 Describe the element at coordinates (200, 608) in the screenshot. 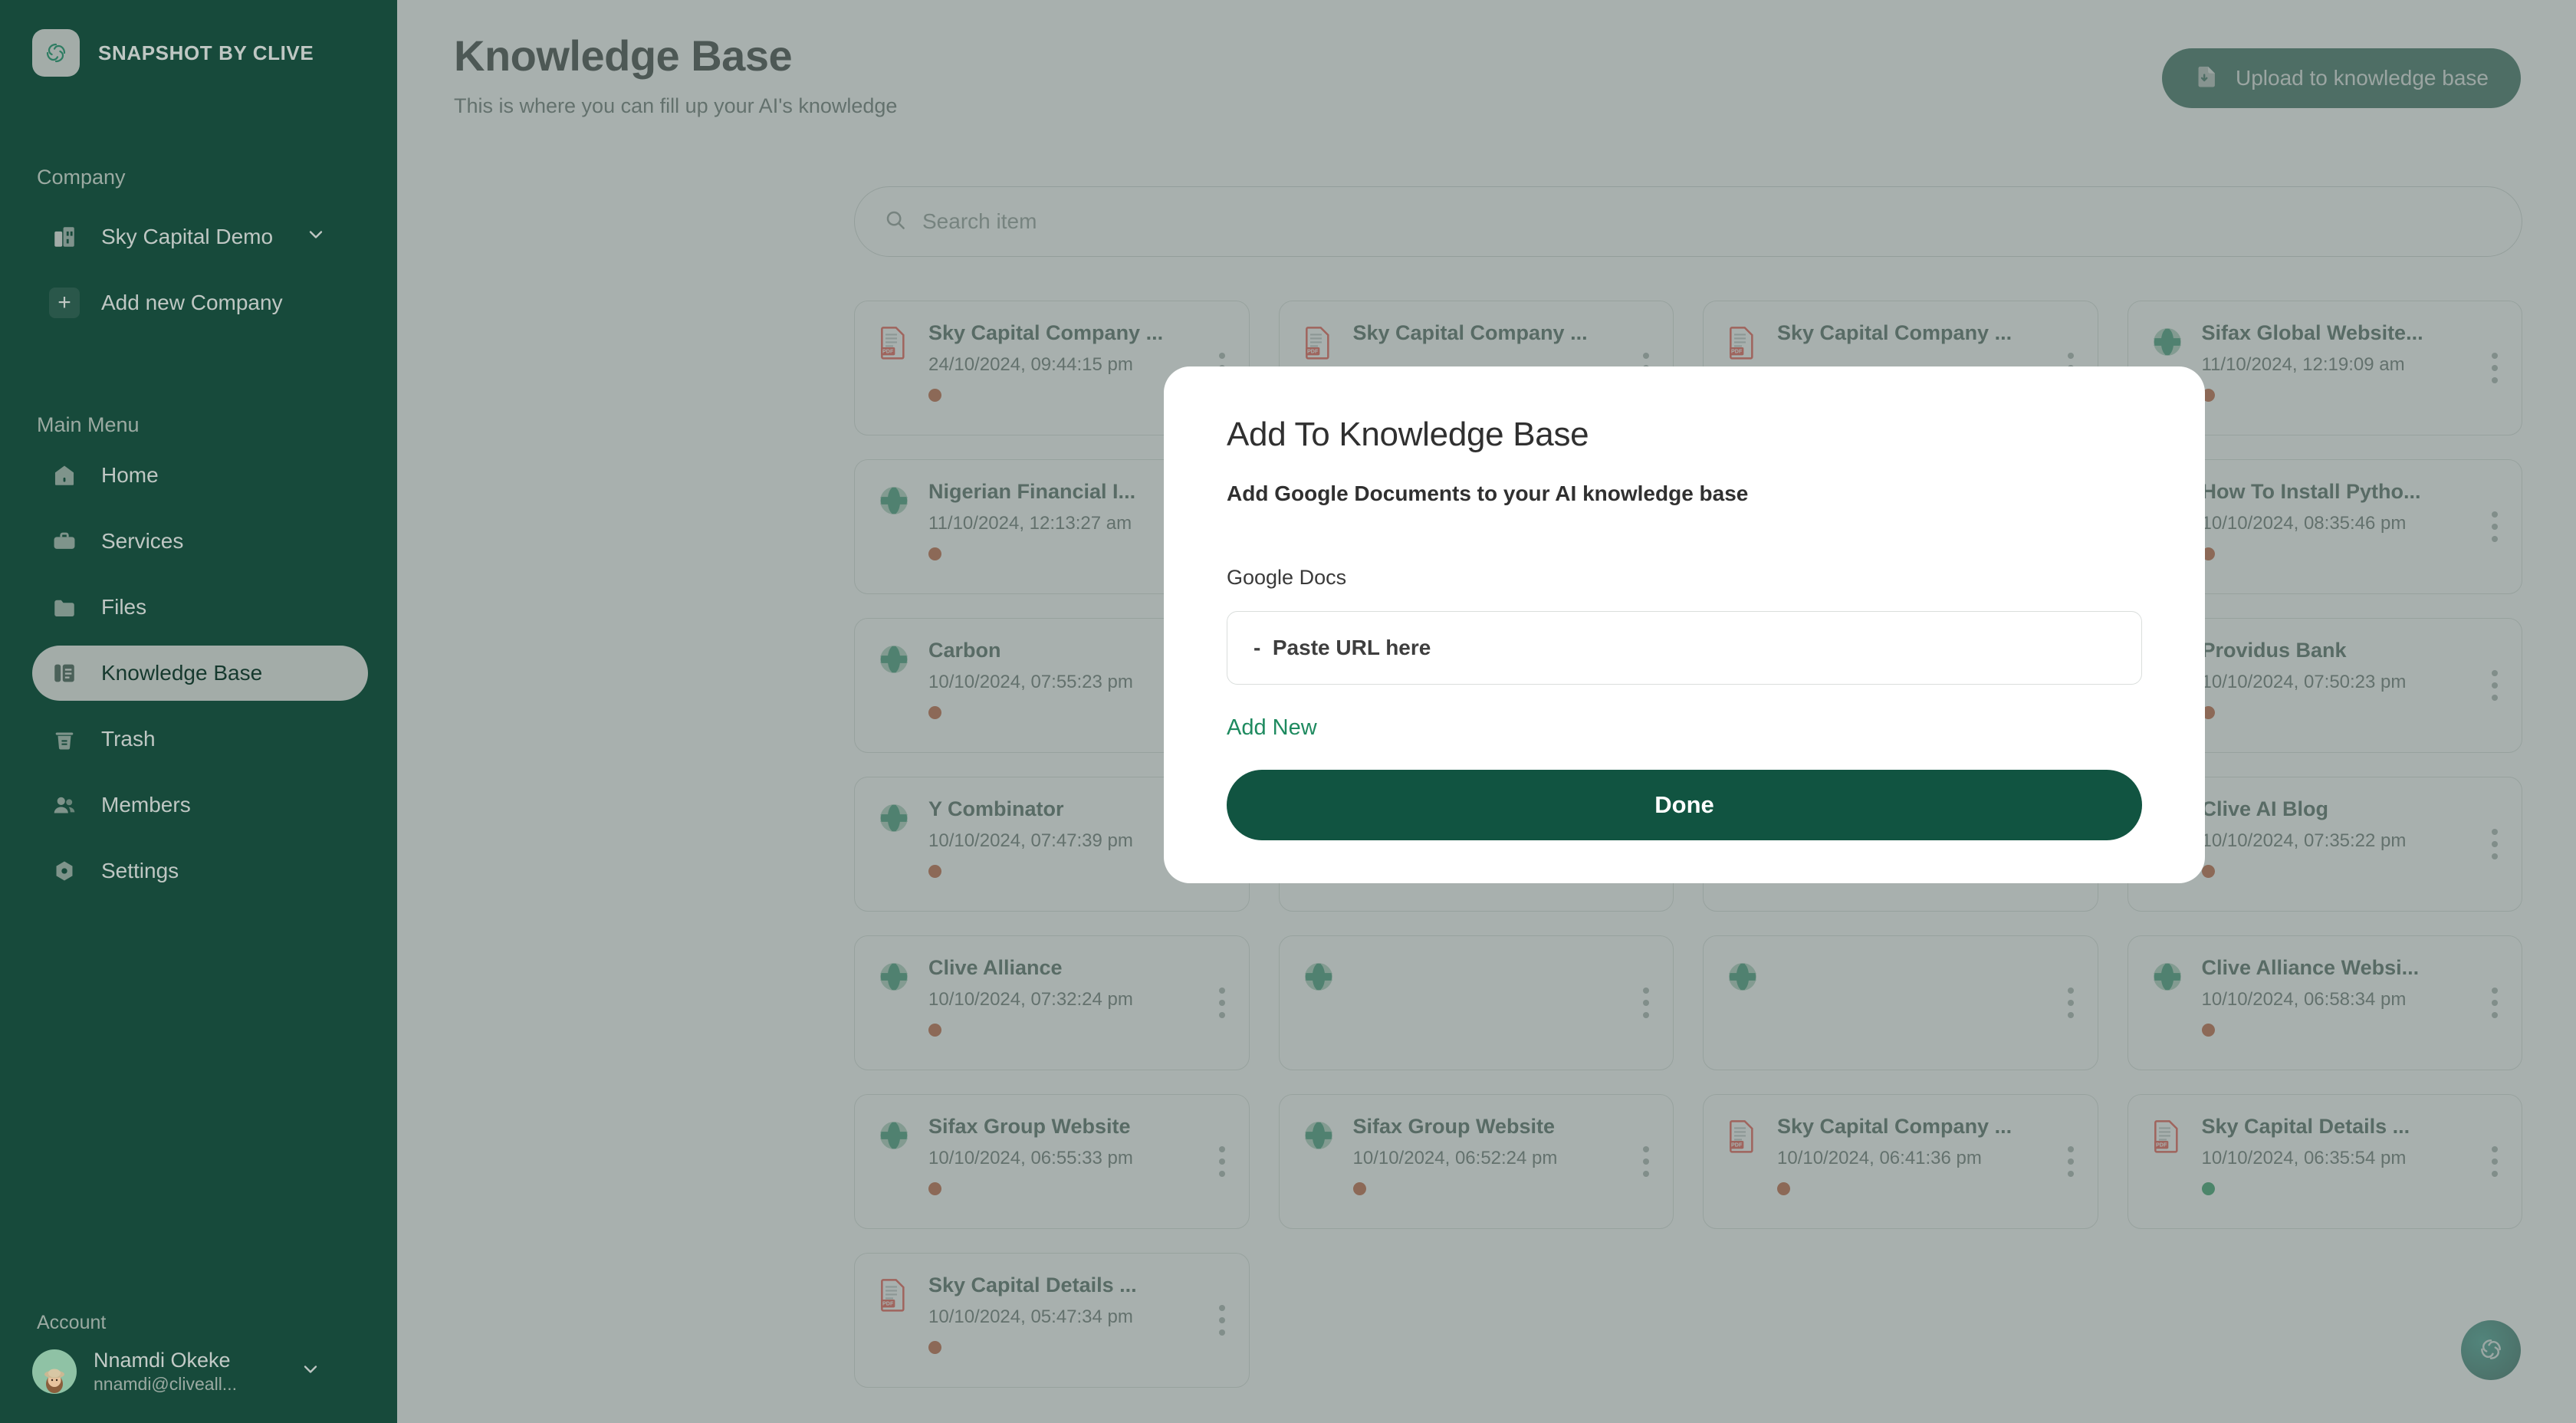

I see `sidebar-item-files: Files` at that location.